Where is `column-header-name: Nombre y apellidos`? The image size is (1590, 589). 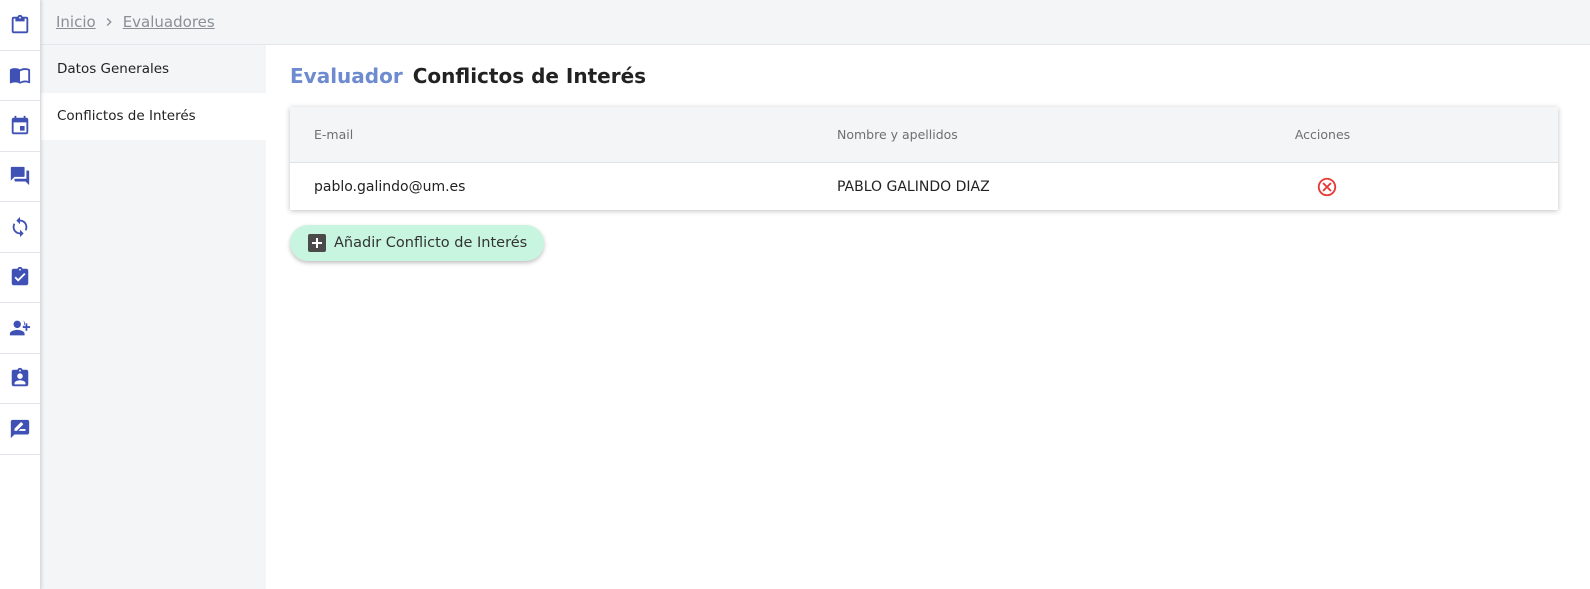 column-header-name: Nombre y apellidos is located at coordinates (1062, 134).